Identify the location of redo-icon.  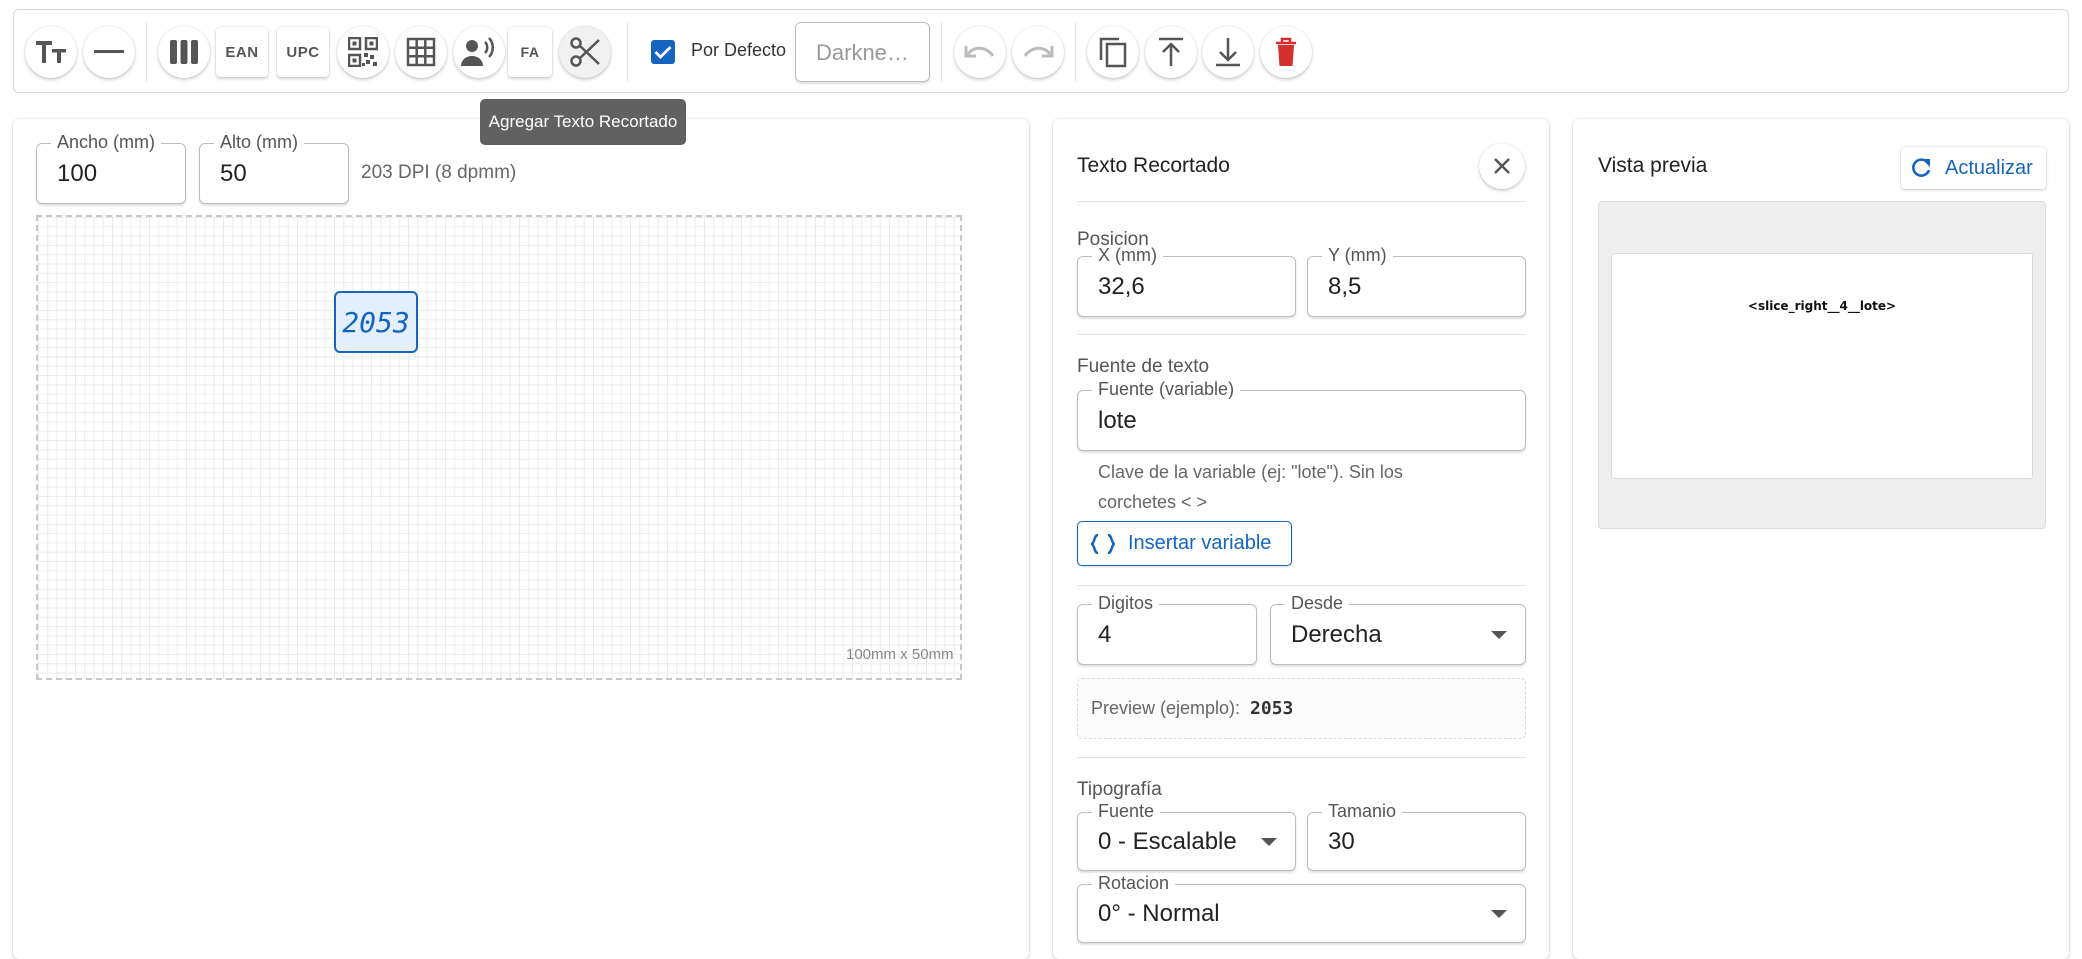
(1038, 52).